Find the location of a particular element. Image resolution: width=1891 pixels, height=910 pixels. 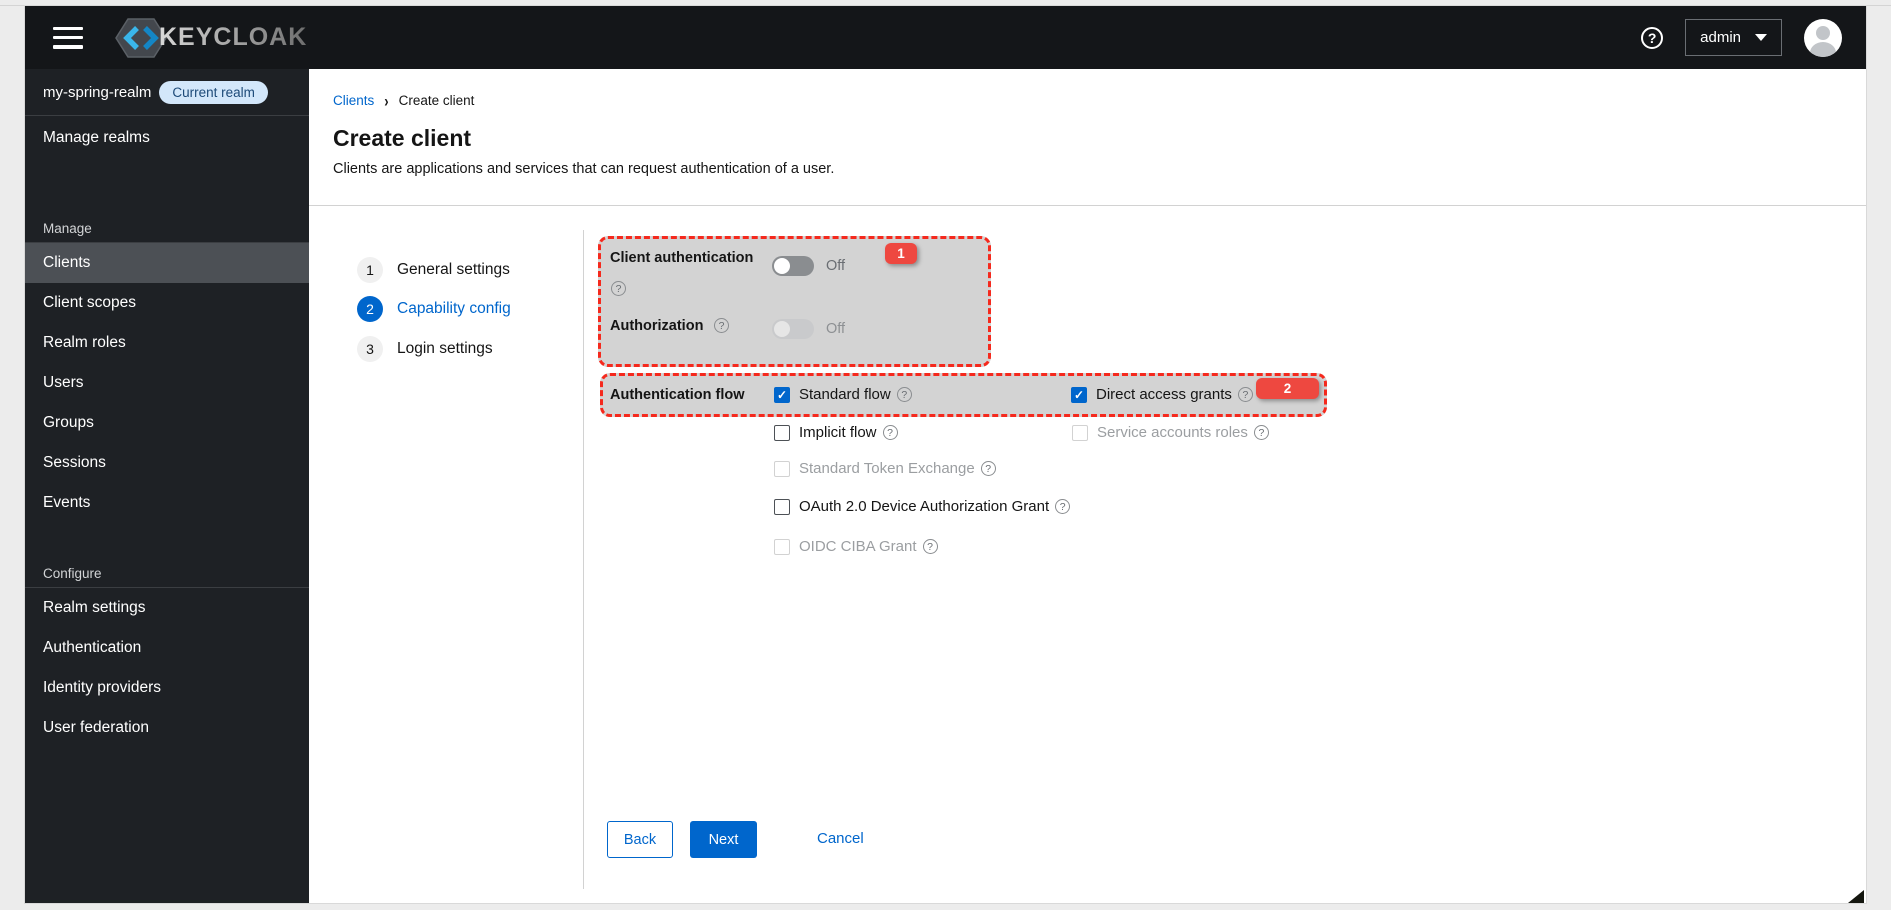

authorization-value: Off is located at coordinates (836, 329).